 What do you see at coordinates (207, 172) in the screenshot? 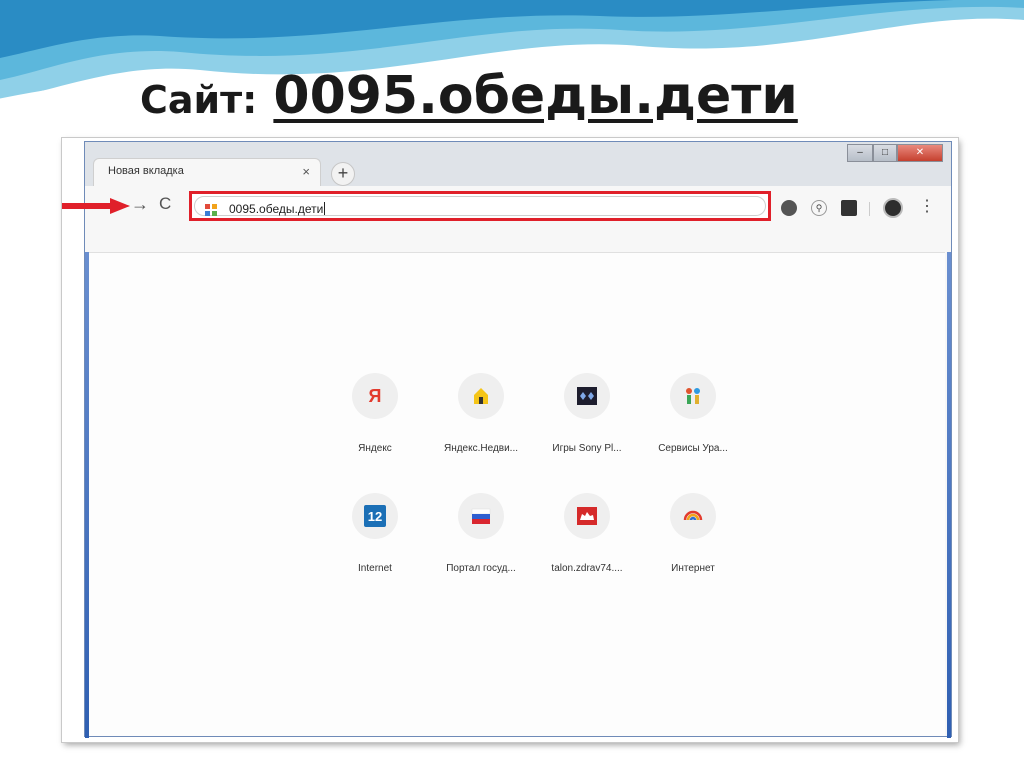
I see `tab-new-tab: Новая вкладка ×` at bounding box center [207, 172].